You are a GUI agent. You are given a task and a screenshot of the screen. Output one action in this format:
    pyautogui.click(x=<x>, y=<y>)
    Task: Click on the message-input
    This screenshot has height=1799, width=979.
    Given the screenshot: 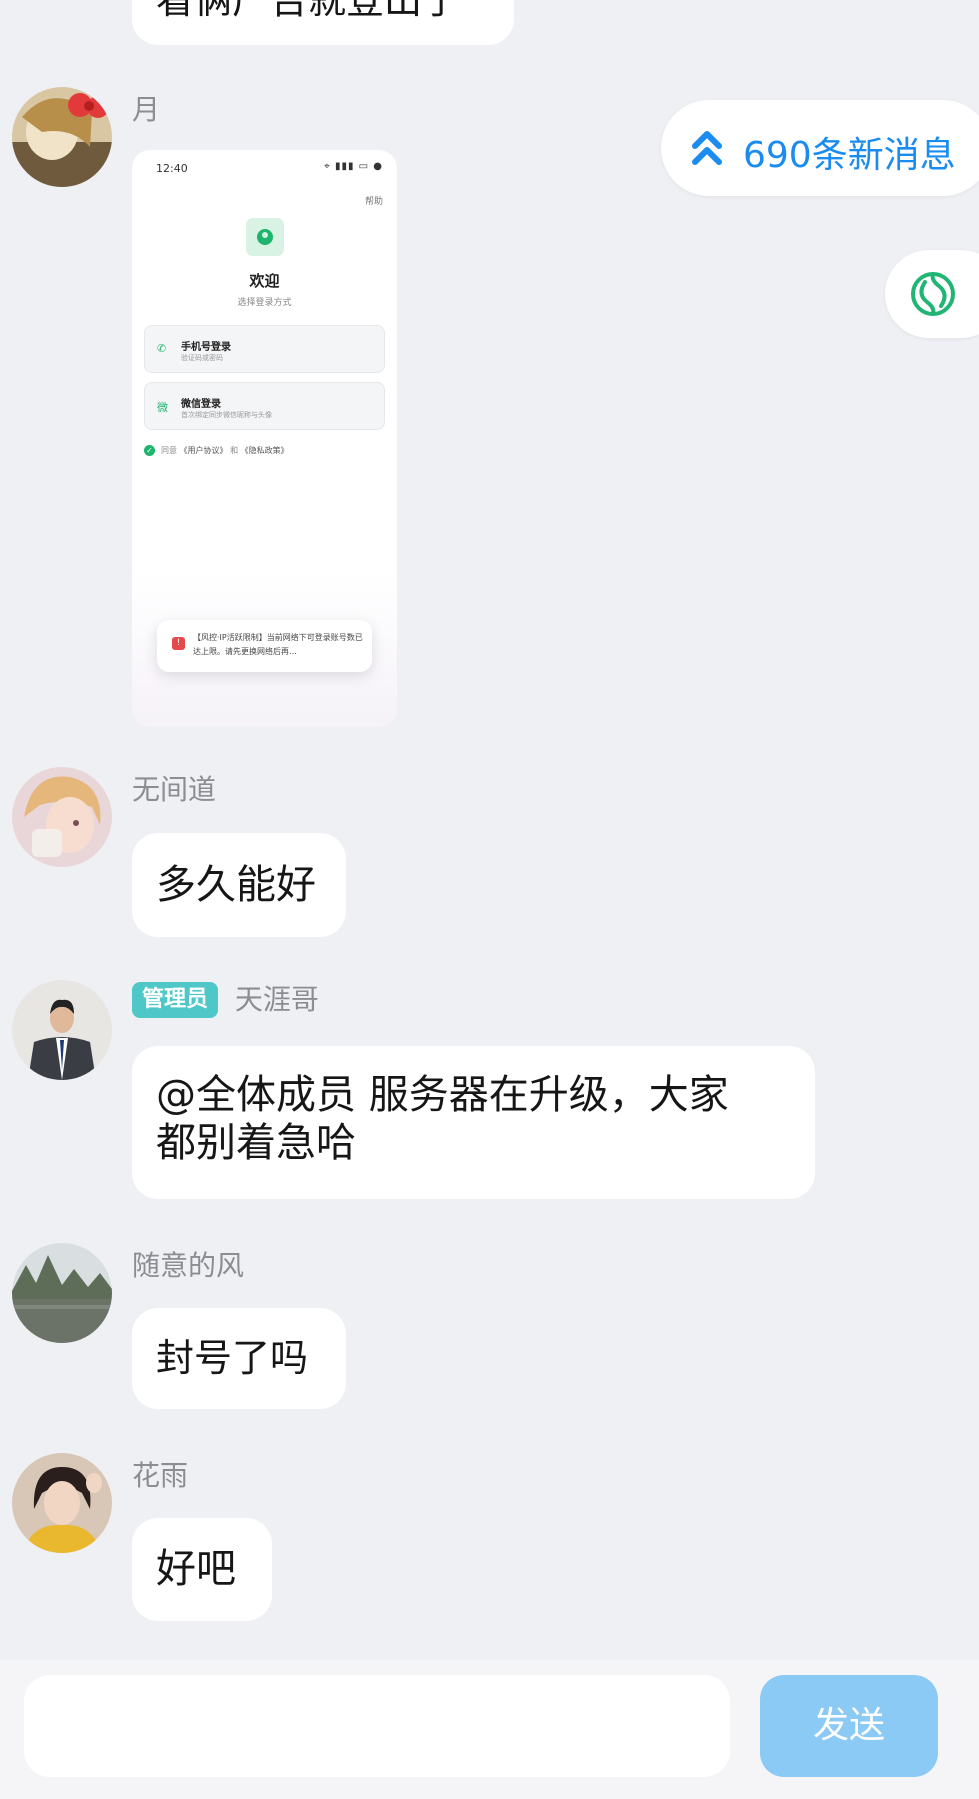 What is the action you would take?
    pyautogui.click(x=377, y=1726)
    